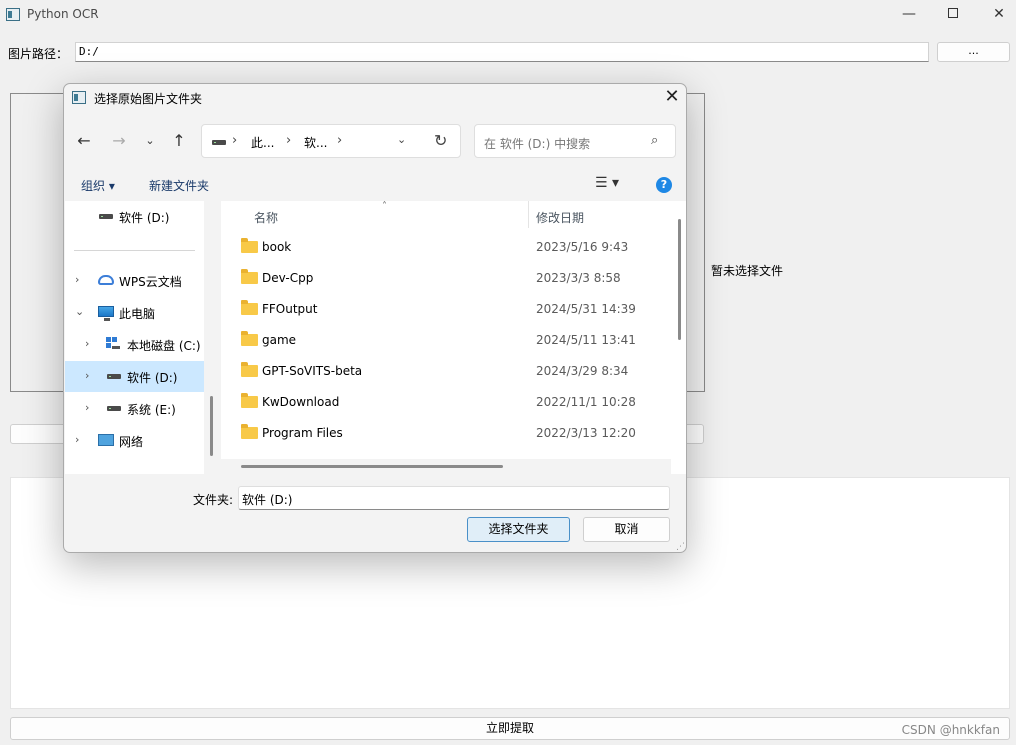 The width and height of the screenshot is (1016, 745). What do you see at coordinates (446, 433) in the screenshot?
I see `file-row: Program Files 2022/3/13 12:20` at bounding box center [446, 433].